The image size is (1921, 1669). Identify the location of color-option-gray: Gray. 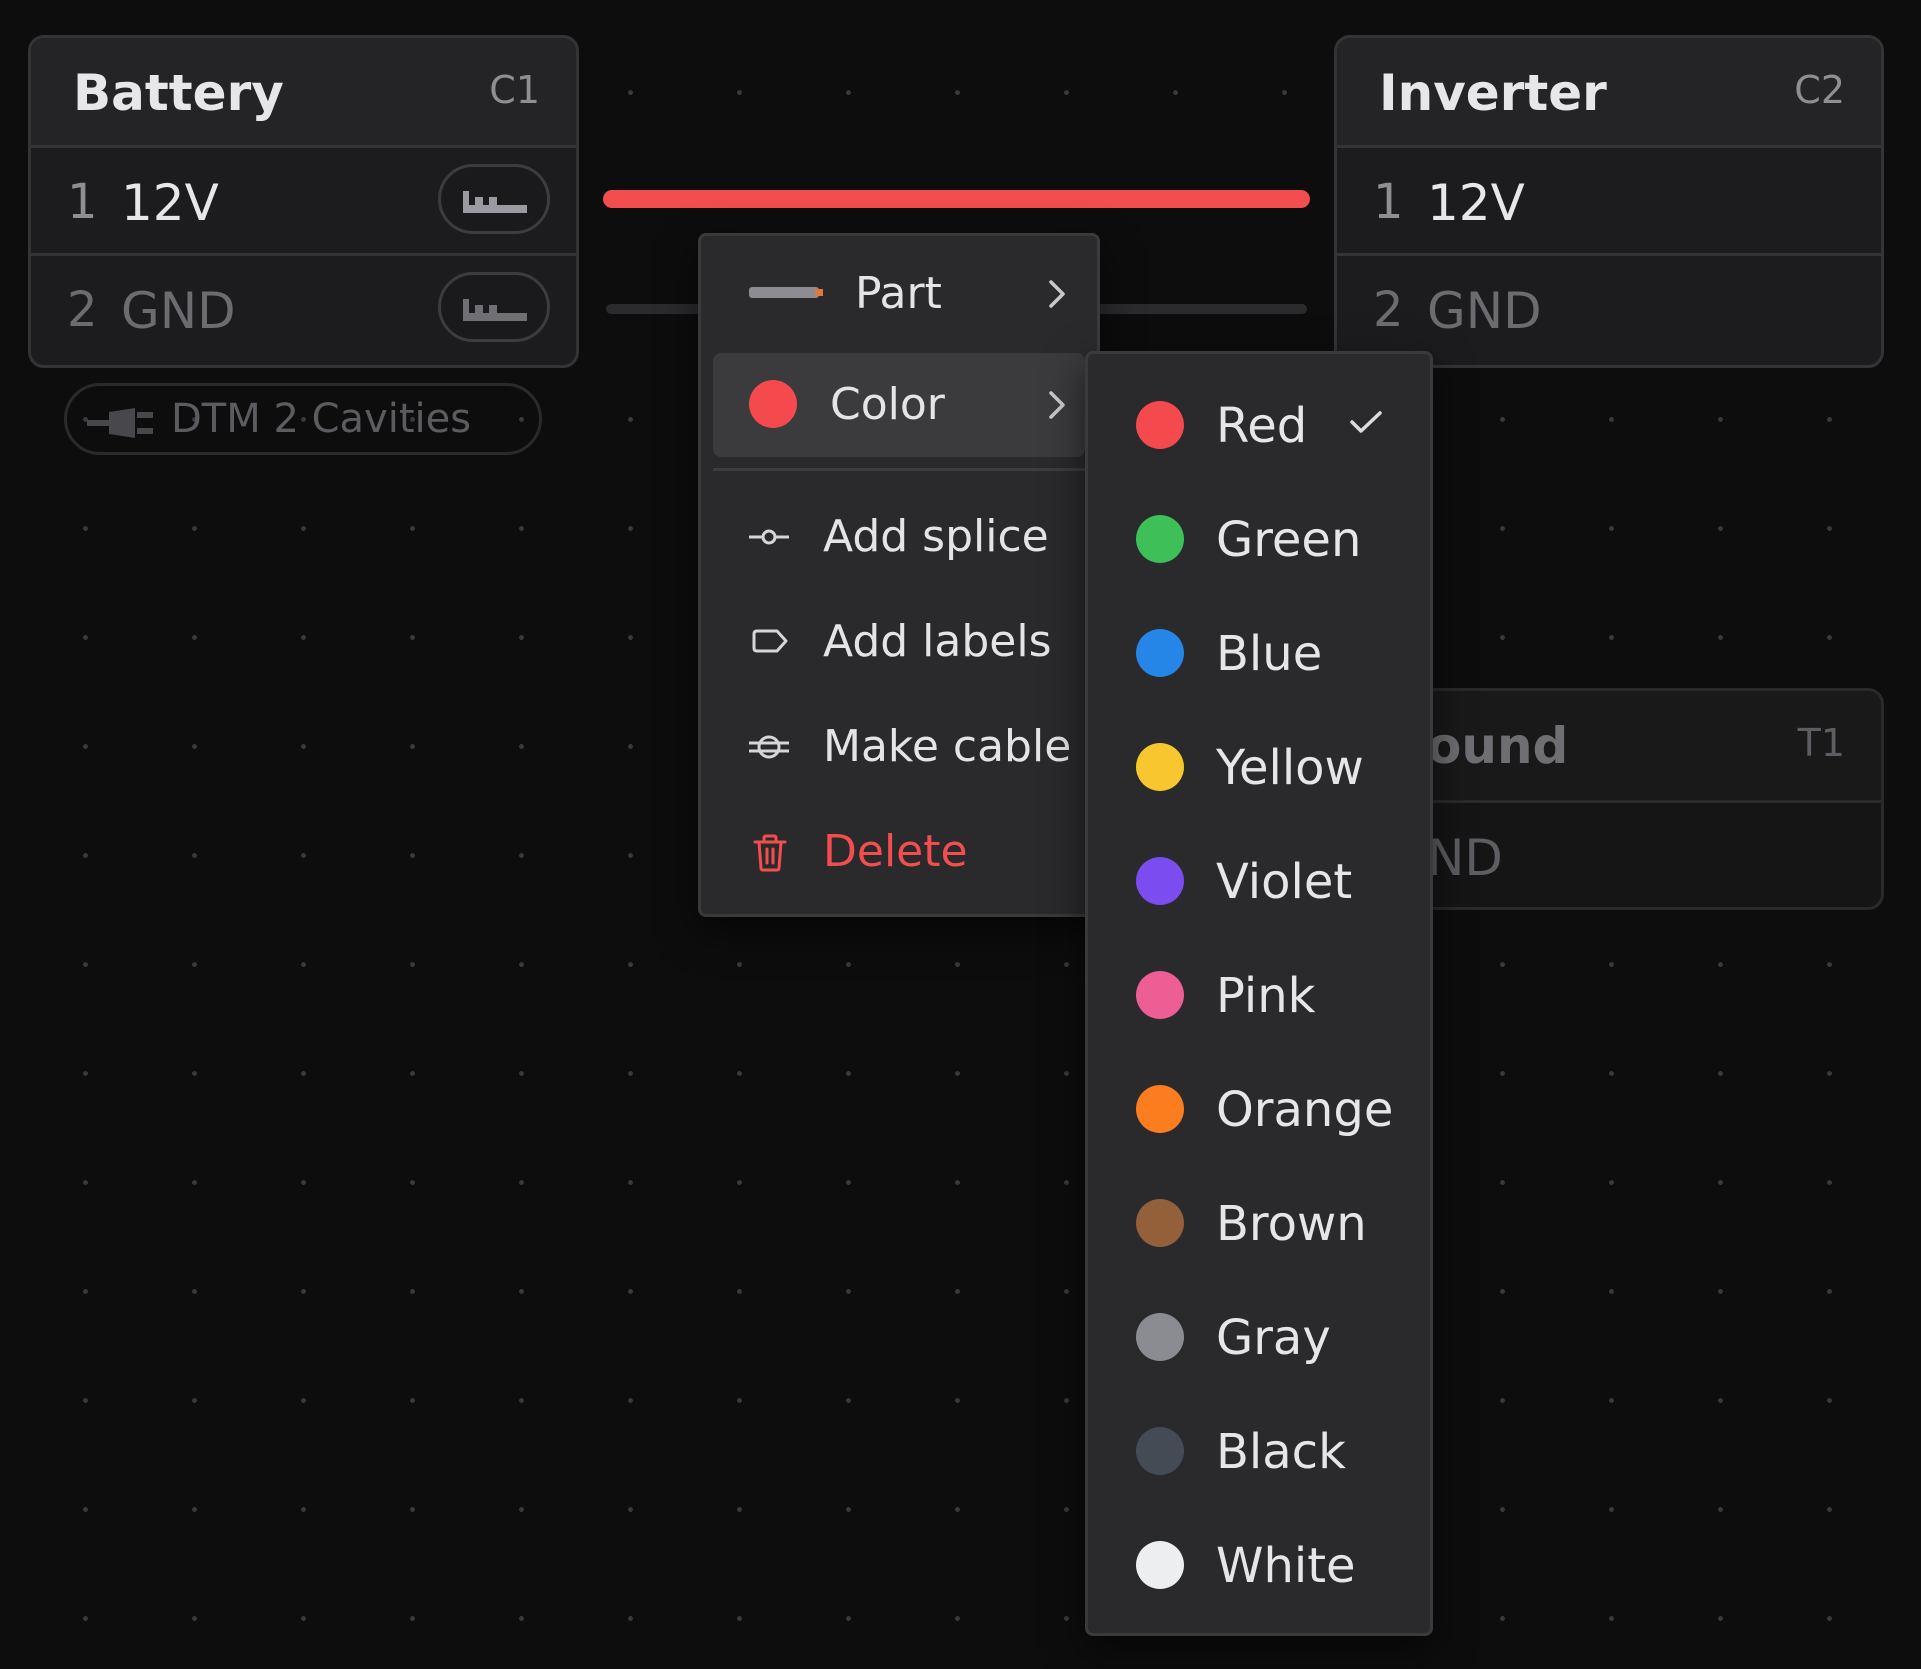
(1259, 1337).